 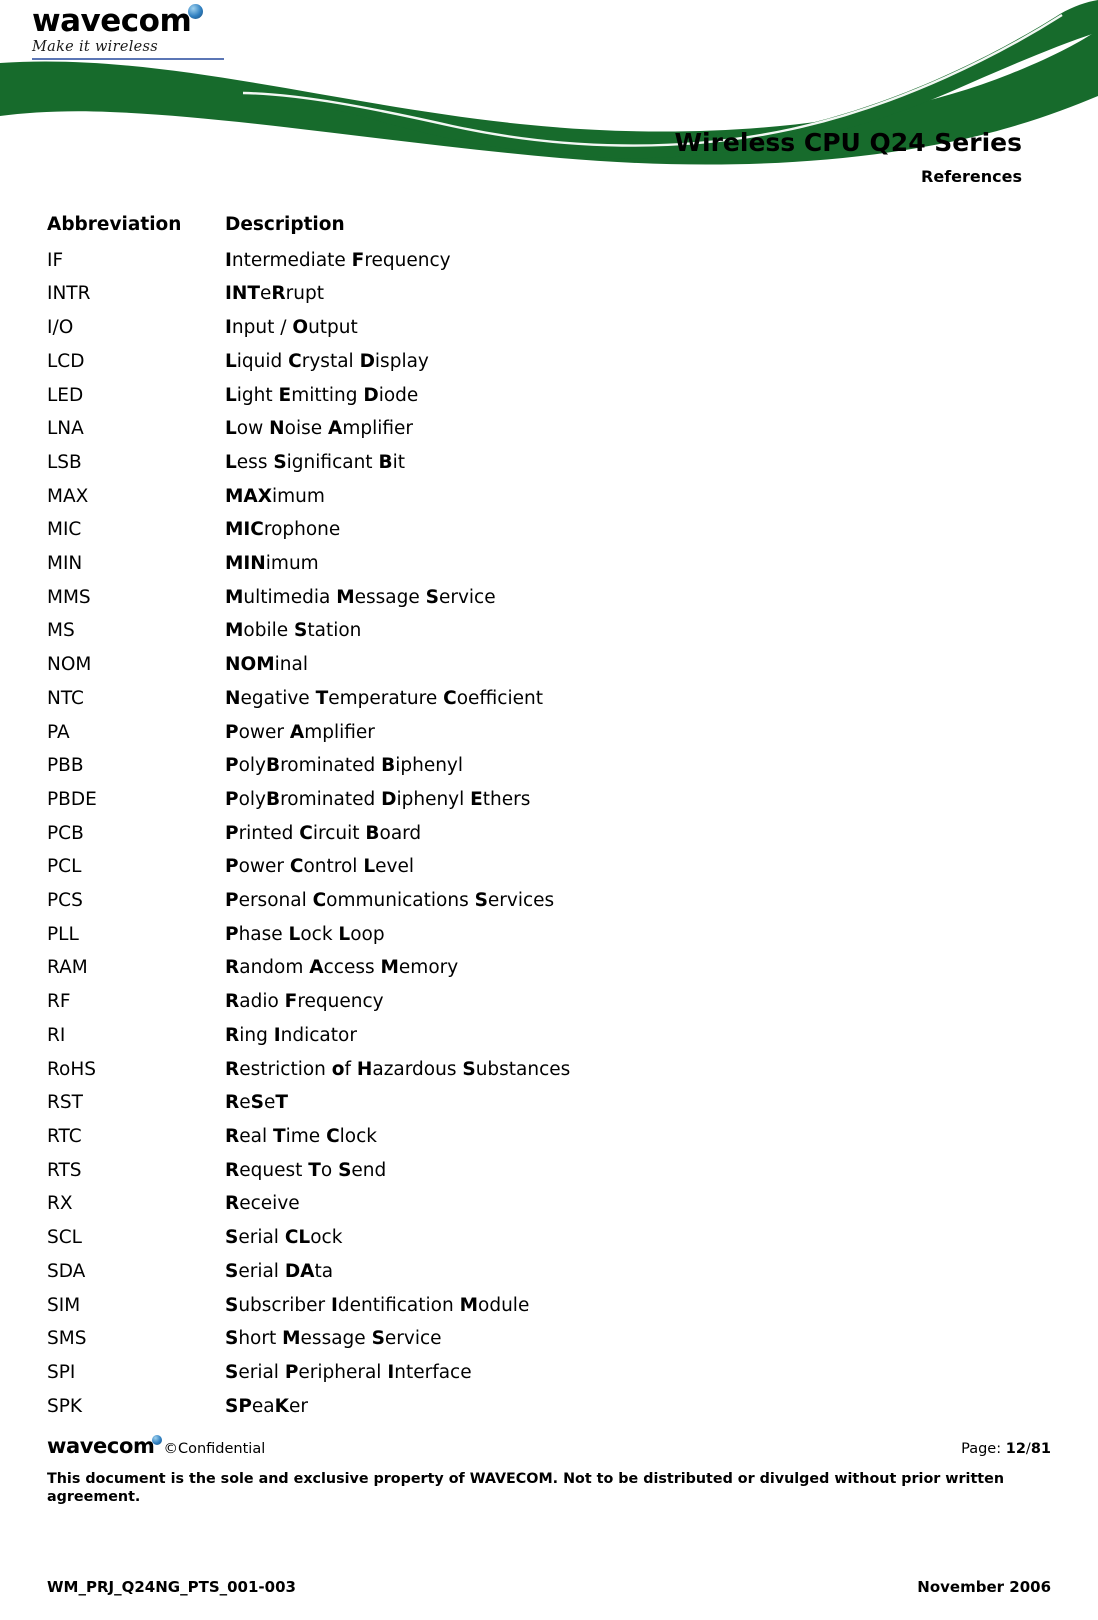 What do you see at coordinates (65, 395) in the screenshot?
I see `abbreviation-cell: LED` at bounding box center [65, 395].